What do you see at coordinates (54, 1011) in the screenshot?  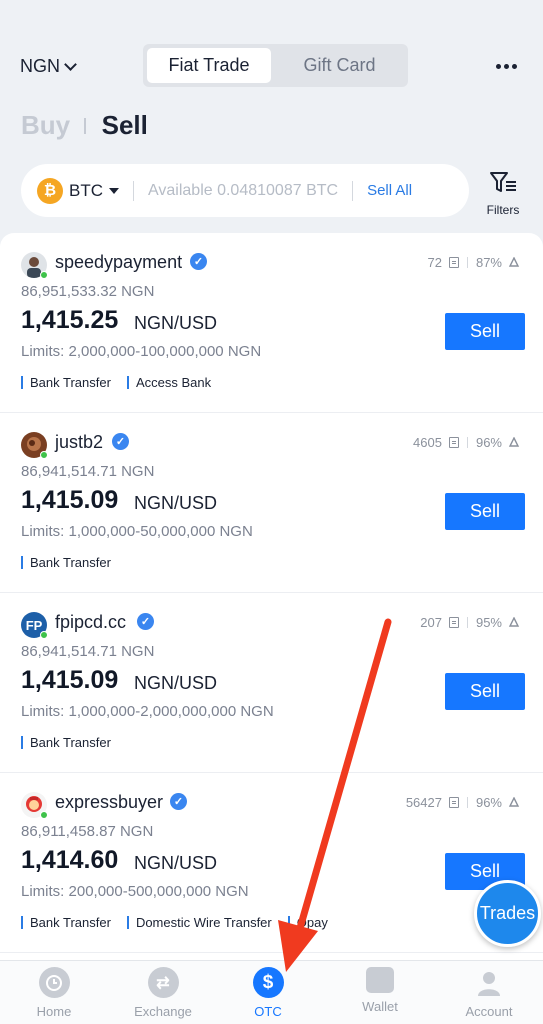 I see `nav-label: Home` at bounding box center [54, 1011].